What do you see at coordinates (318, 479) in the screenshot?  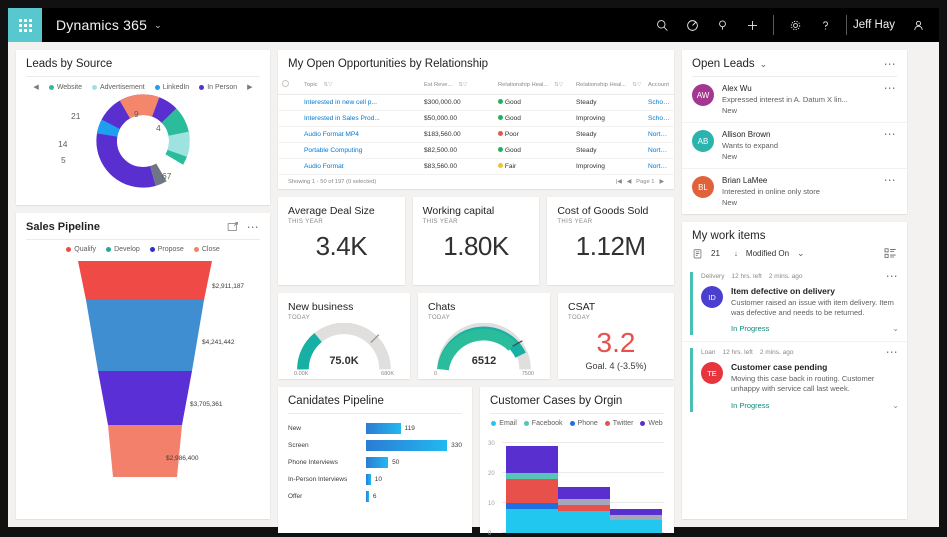 I see `bar-label: In-Person Interviews` at bounding box center [318, 479].